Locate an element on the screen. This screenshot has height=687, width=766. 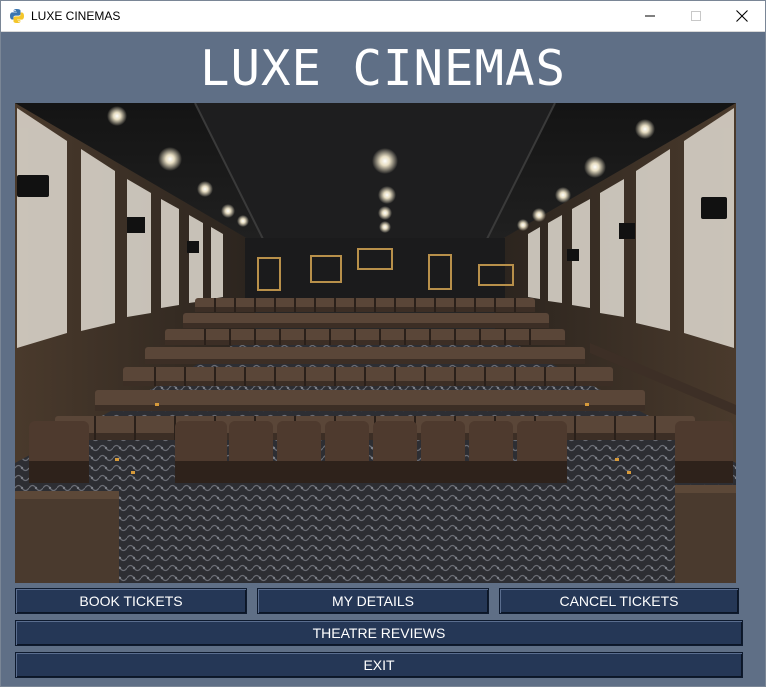
title-bar: LUXE CINEMAS is located at coordinates (383, 16).